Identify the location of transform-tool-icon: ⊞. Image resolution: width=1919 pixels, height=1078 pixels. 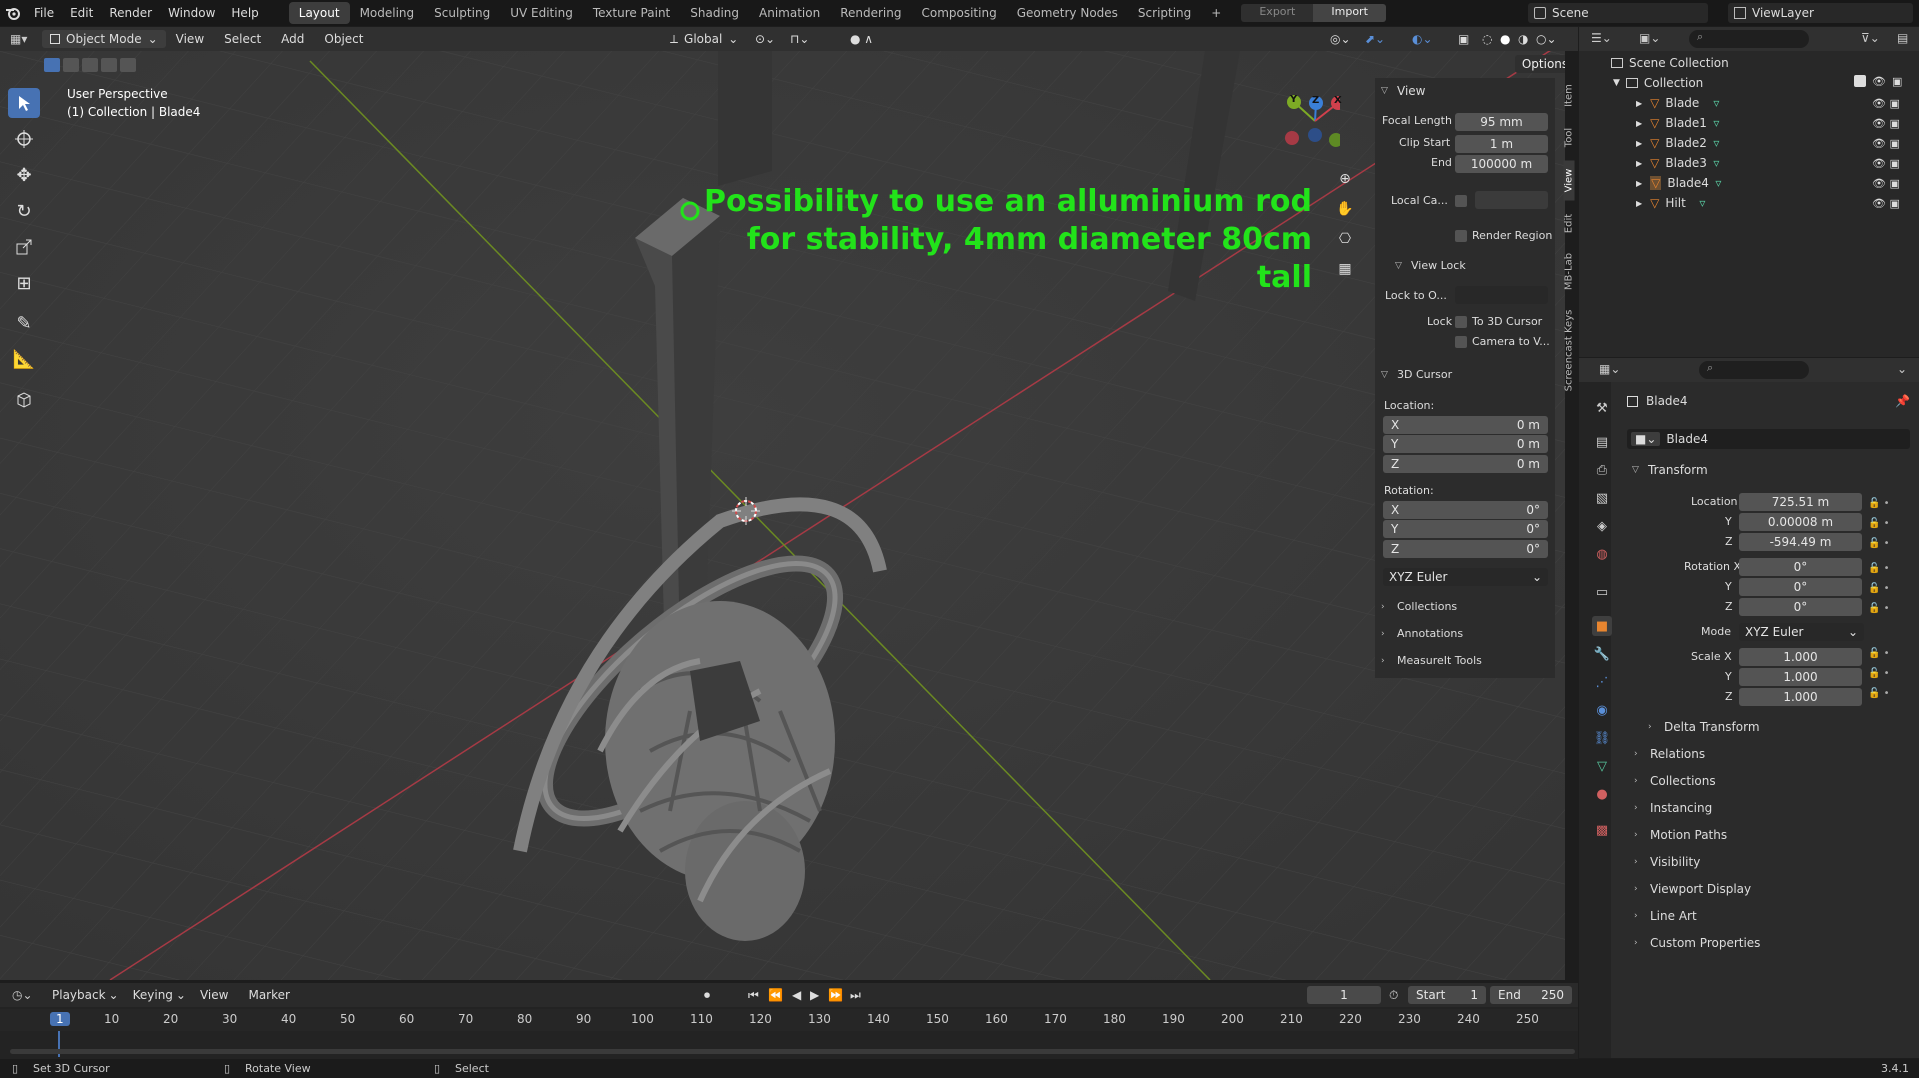
(24, 283).